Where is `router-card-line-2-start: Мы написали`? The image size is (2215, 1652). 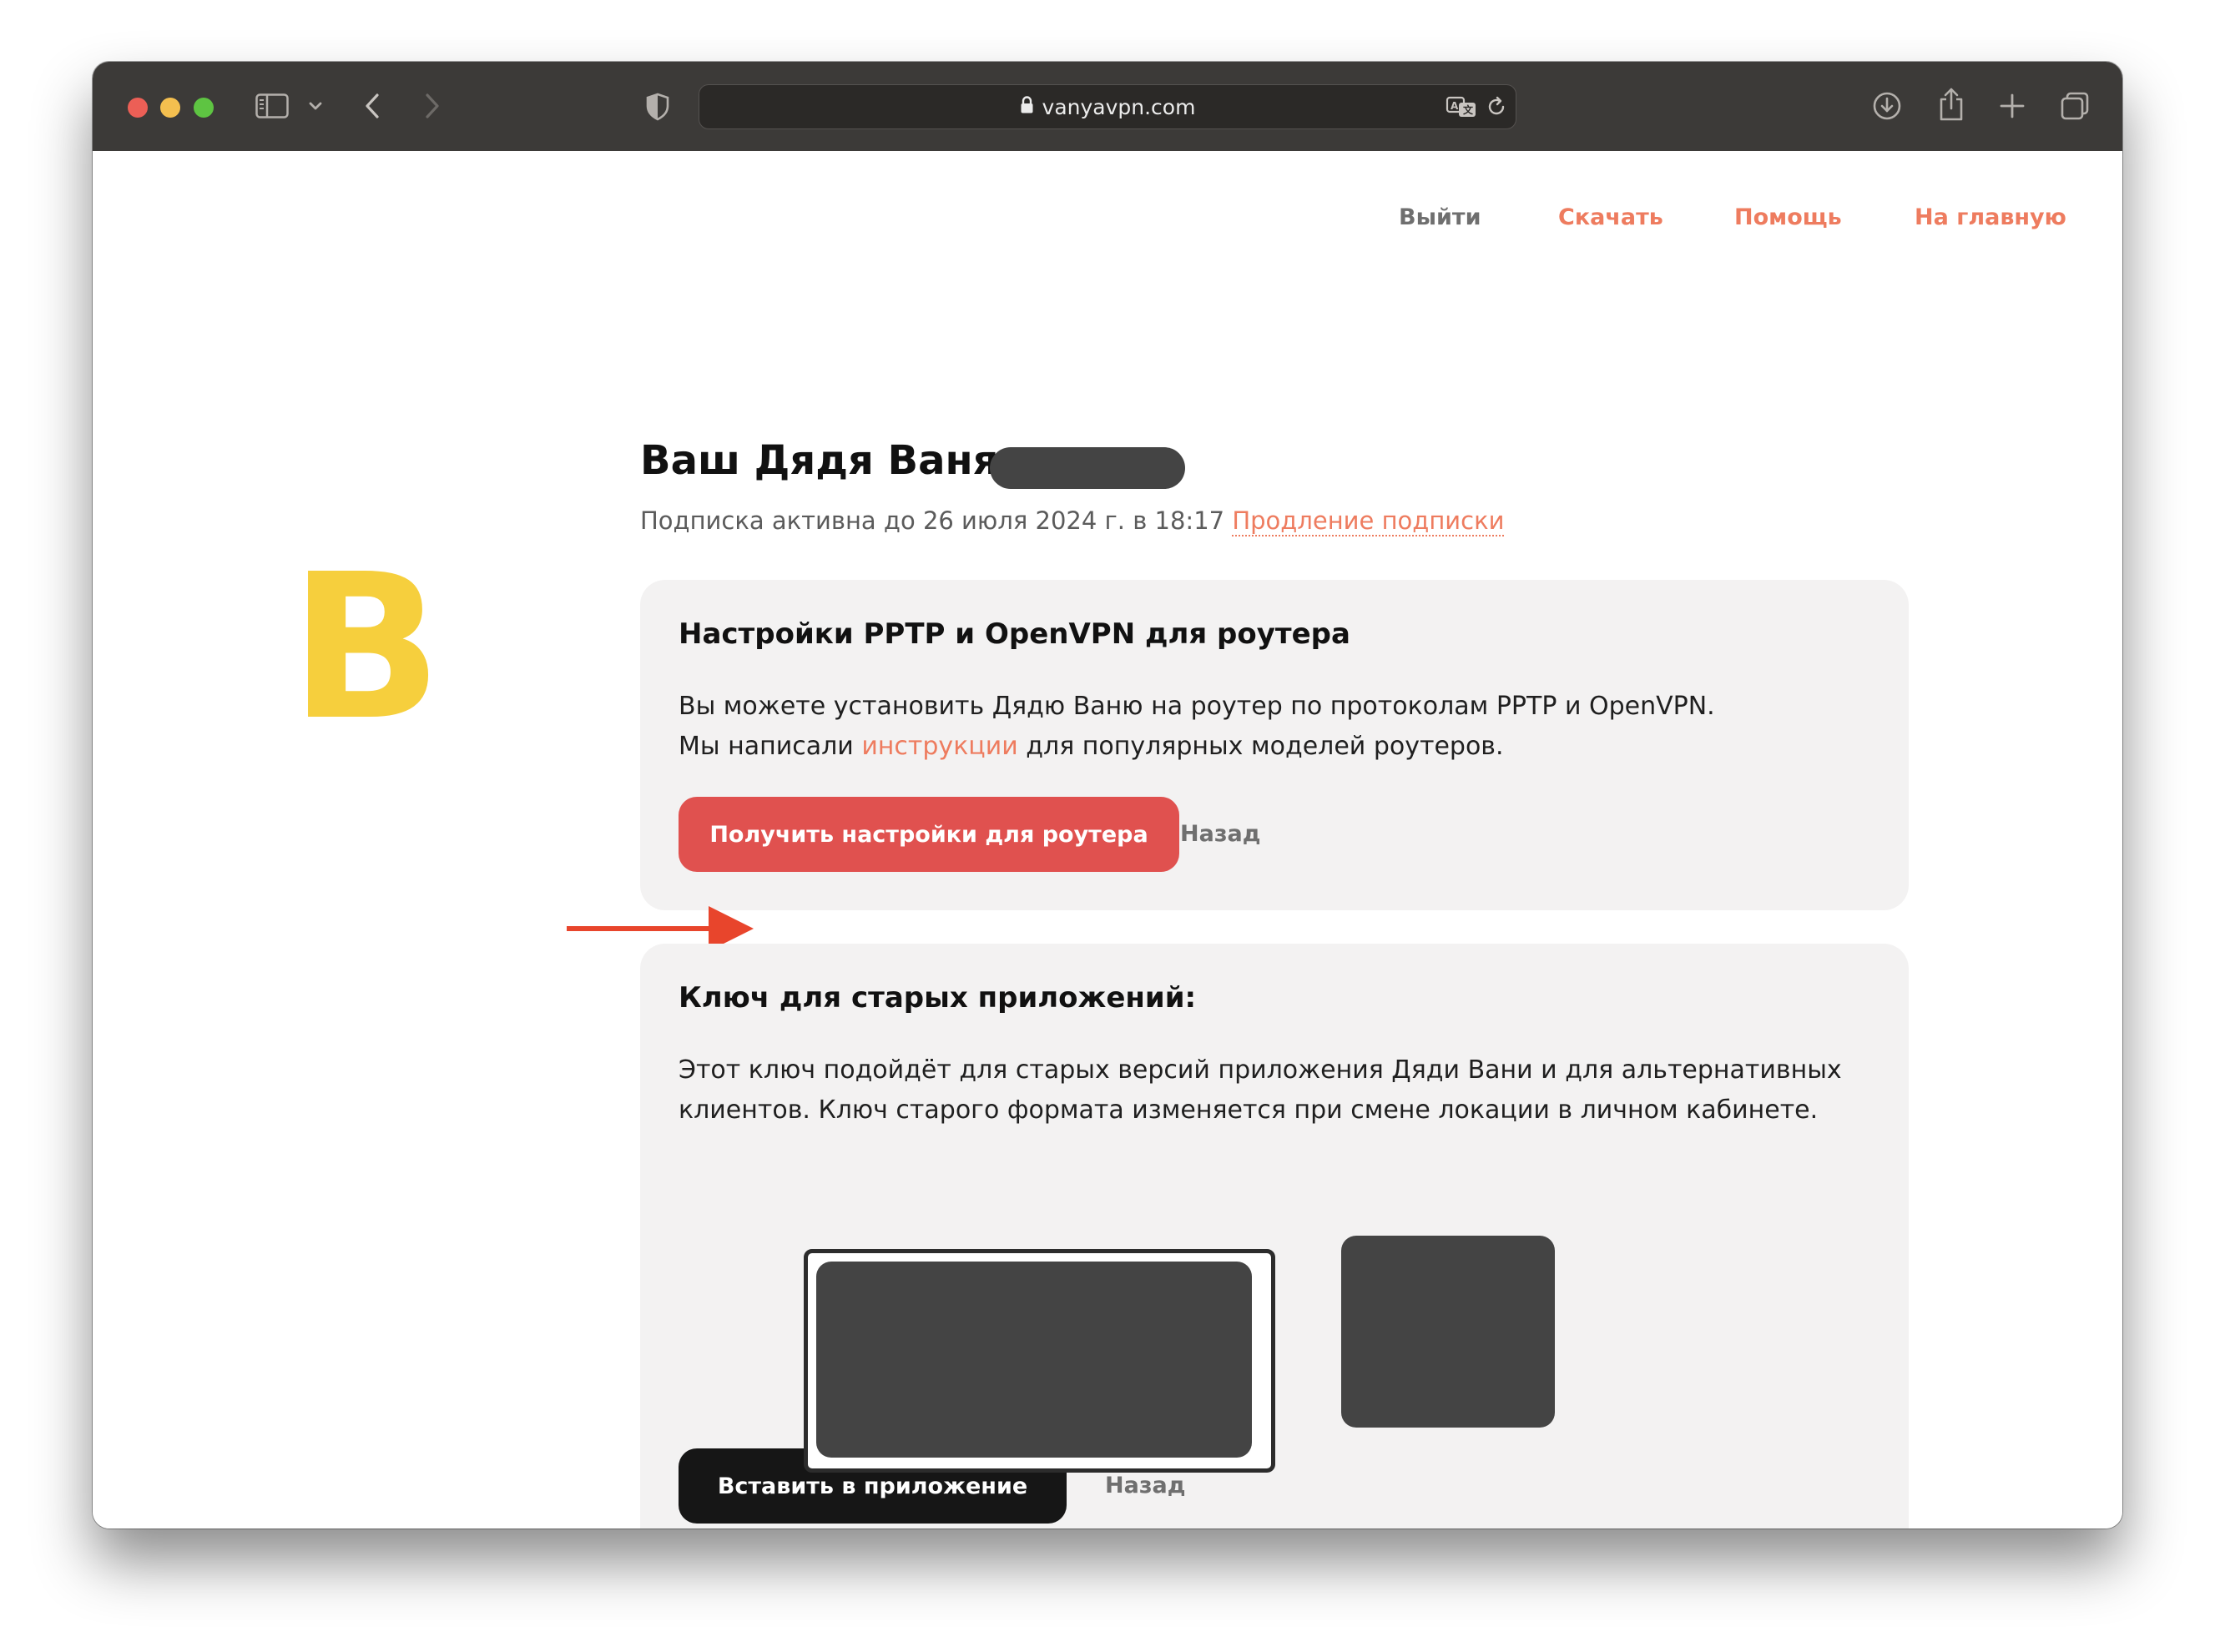
router-card-line-2-start: Мы написали is located at coordinates (770, 747).